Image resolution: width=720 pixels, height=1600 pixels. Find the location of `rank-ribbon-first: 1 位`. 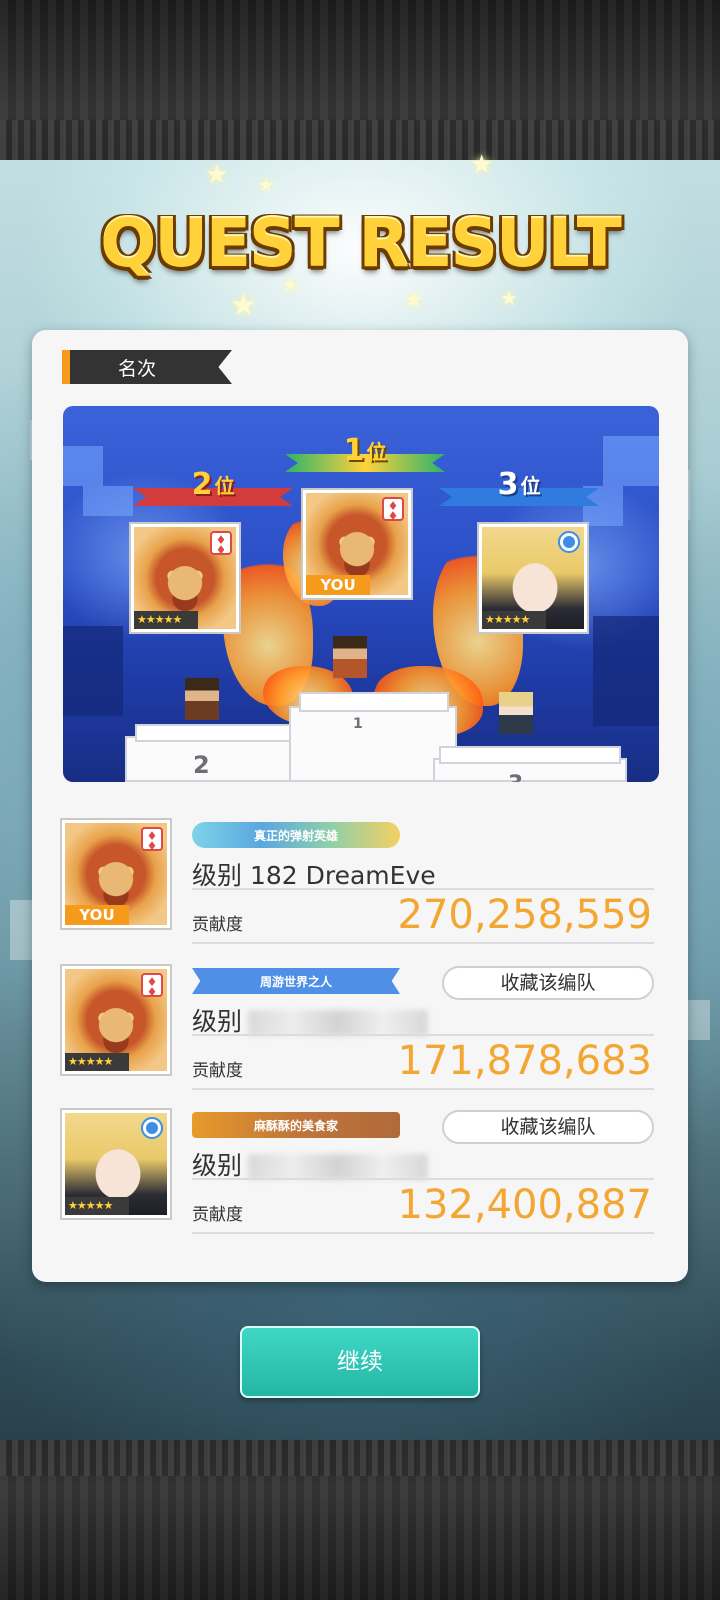

rank-ribbon-first: 1 位 is located at coordinates (365, 452).